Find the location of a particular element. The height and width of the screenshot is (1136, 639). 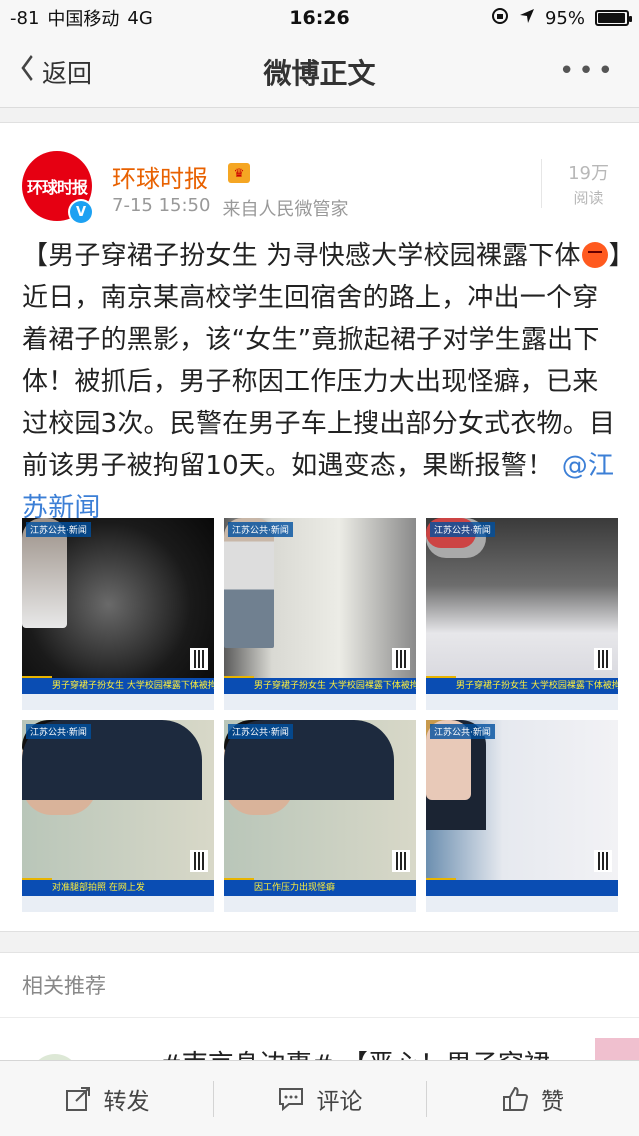

image-2-channel-tag: 江苏公共·新闻 is located at coordinates (260, 529).